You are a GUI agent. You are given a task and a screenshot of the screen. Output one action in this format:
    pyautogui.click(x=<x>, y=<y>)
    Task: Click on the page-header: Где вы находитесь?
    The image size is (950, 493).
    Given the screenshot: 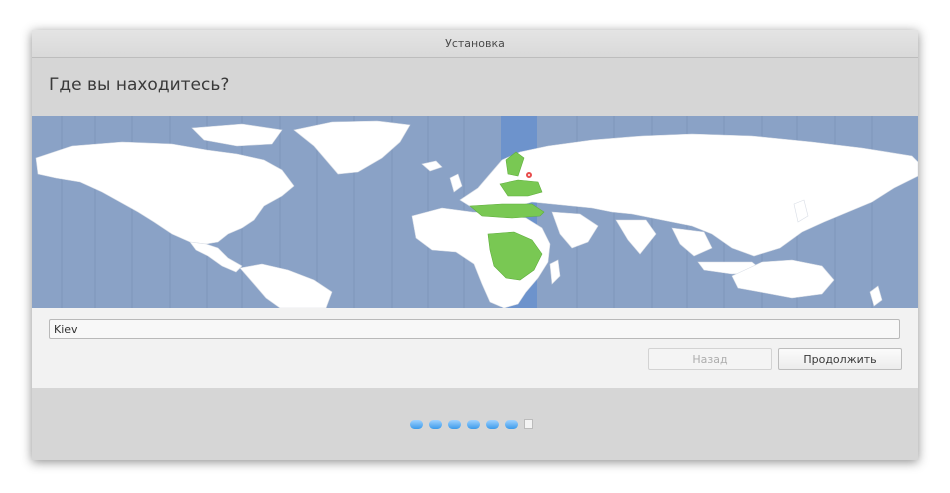 What is the action you would take?
    pyautogui.click(x=475, y=87)
    